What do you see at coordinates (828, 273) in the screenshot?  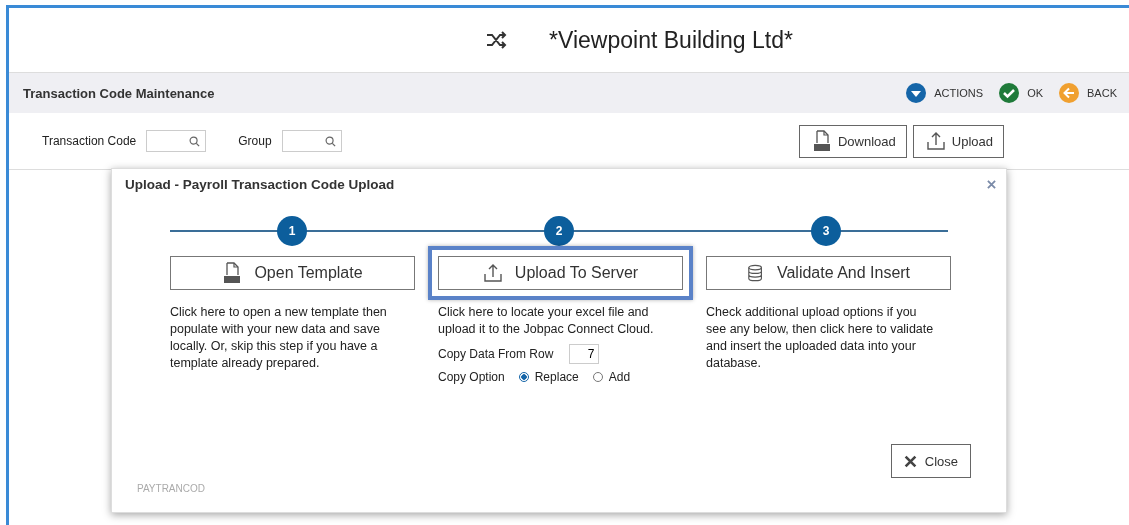 I see `step-button: Validate And Insert` at bounding box center [828, 273].